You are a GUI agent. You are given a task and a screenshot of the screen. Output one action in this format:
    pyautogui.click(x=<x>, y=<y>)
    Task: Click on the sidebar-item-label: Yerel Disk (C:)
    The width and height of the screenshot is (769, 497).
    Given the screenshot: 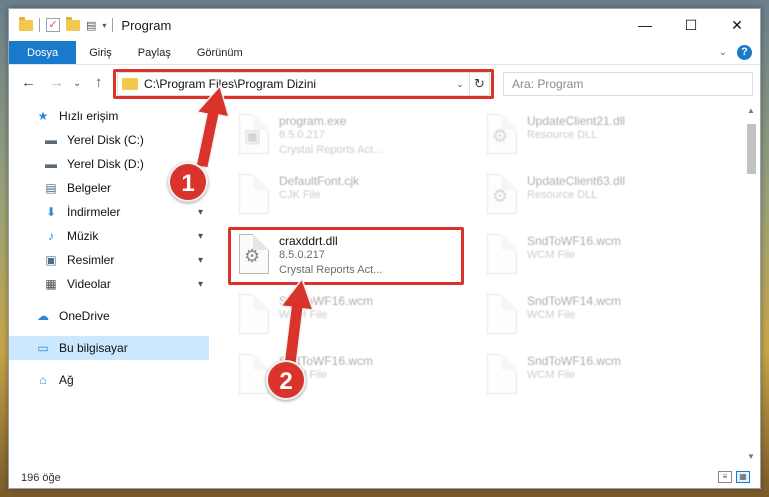 What is the action you would take?
    pyautogui.click(x=105, y=140)
    